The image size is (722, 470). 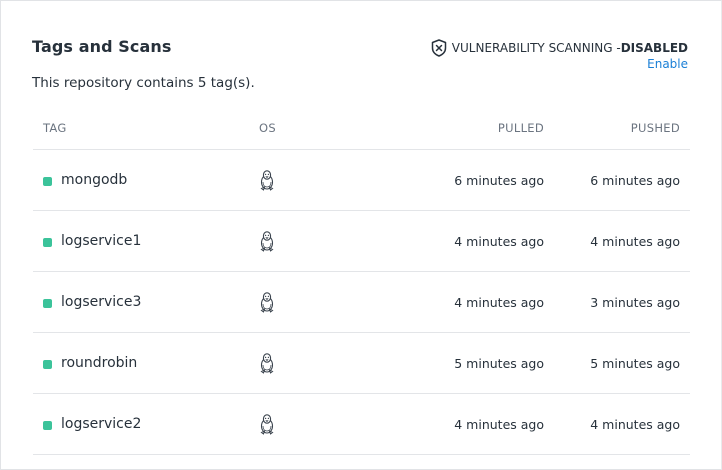 I want to click on tag-name: logservice3, so click(x=101, y=302).